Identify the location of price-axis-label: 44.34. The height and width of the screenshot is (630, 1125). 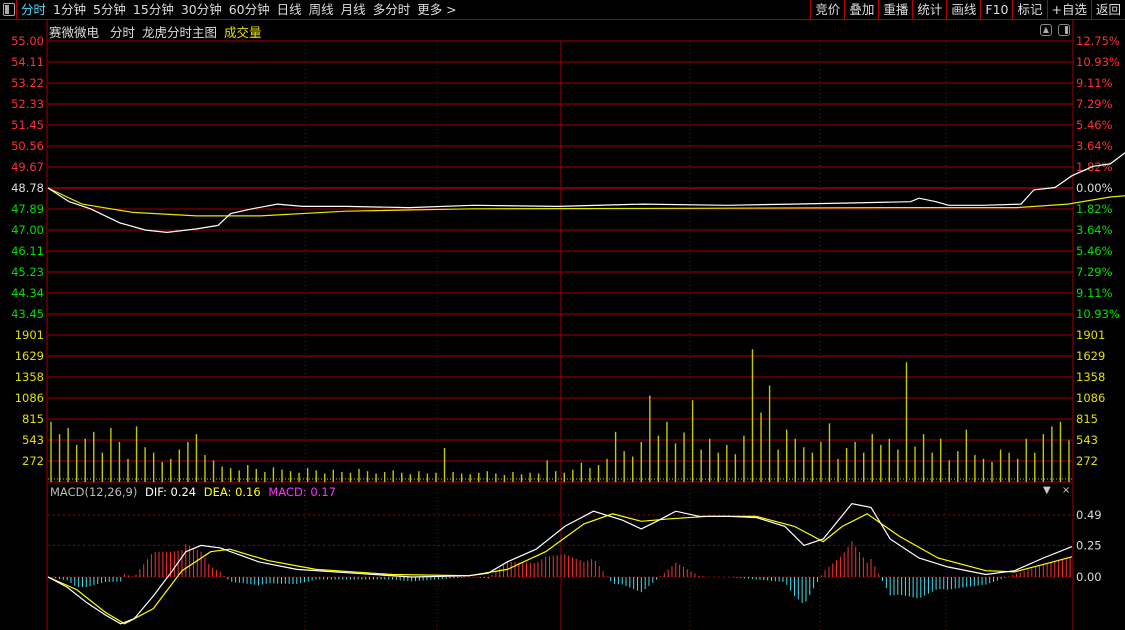
(27, 293).